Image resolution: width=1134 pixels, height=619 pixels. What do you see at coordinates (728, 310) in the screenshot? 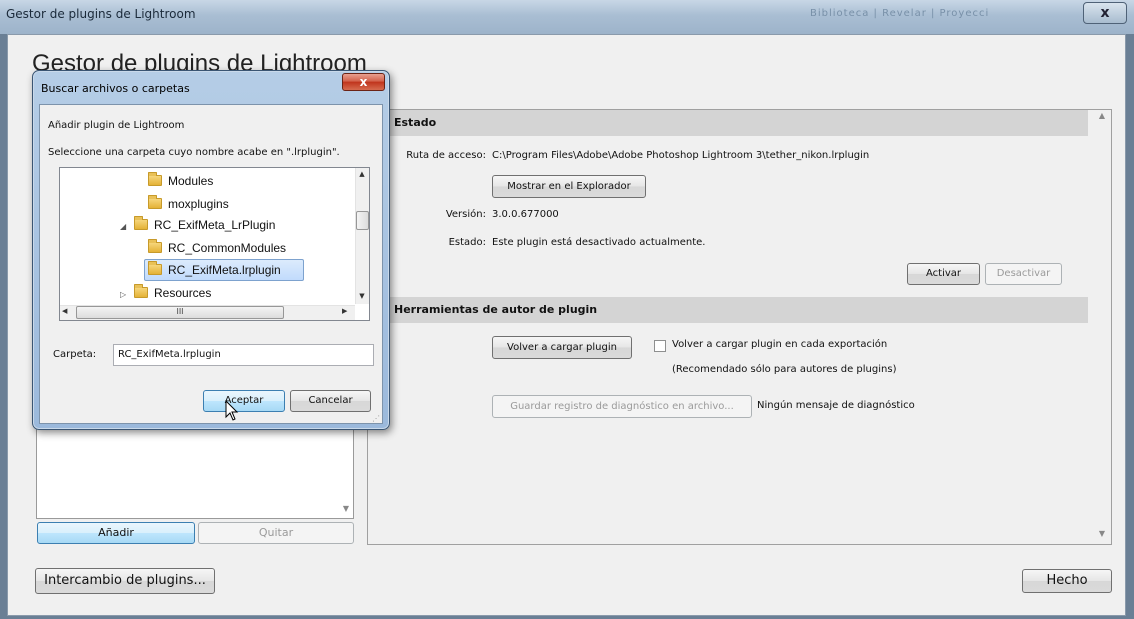
I see `tools-section-header: Herramientas de autor de plugin` at bounding box center [728, 310].